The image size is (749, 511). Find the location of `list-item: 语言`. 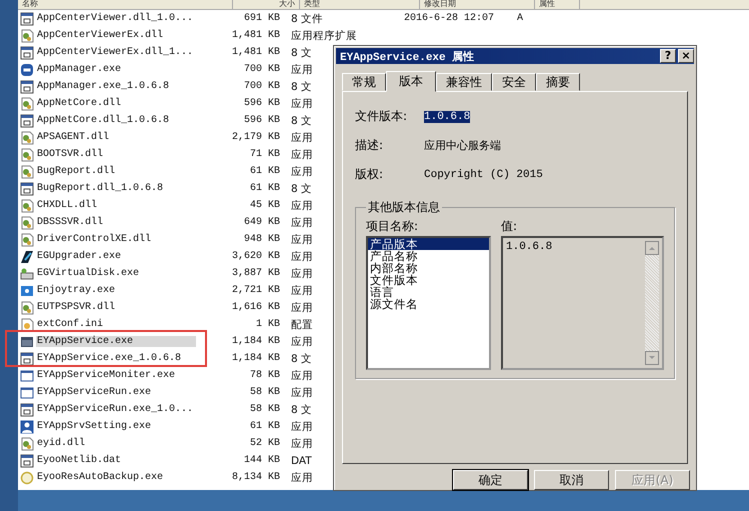

list-item: 语言 is located at coordinates (428, 292).